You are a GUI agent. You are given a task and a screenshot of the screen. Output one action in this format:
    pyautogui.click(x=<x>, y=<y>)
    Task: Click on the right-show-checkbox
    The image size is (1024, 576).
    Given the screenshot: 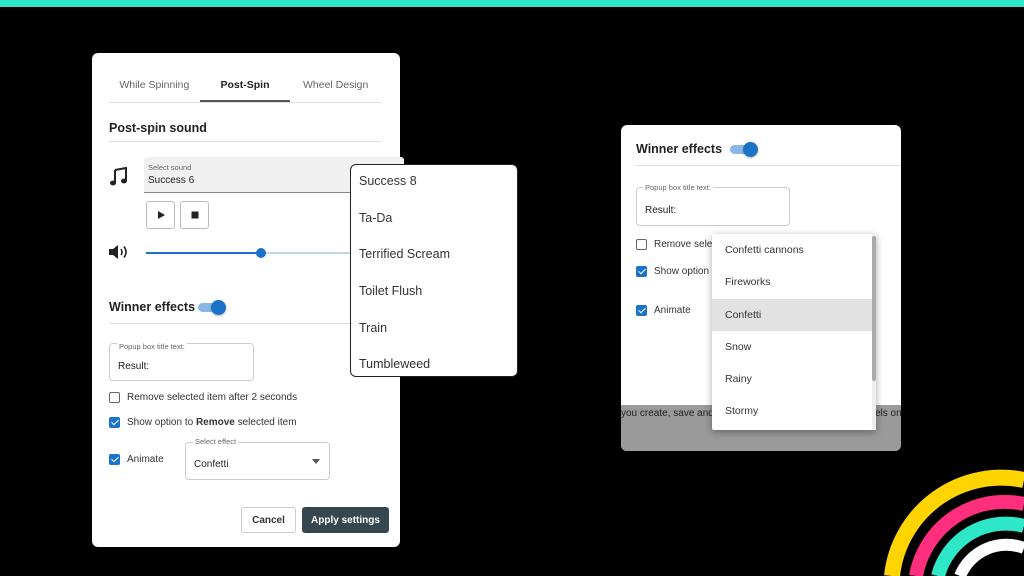 What is the action you would take?
    pyautogui.click(x=641, y=271)
    